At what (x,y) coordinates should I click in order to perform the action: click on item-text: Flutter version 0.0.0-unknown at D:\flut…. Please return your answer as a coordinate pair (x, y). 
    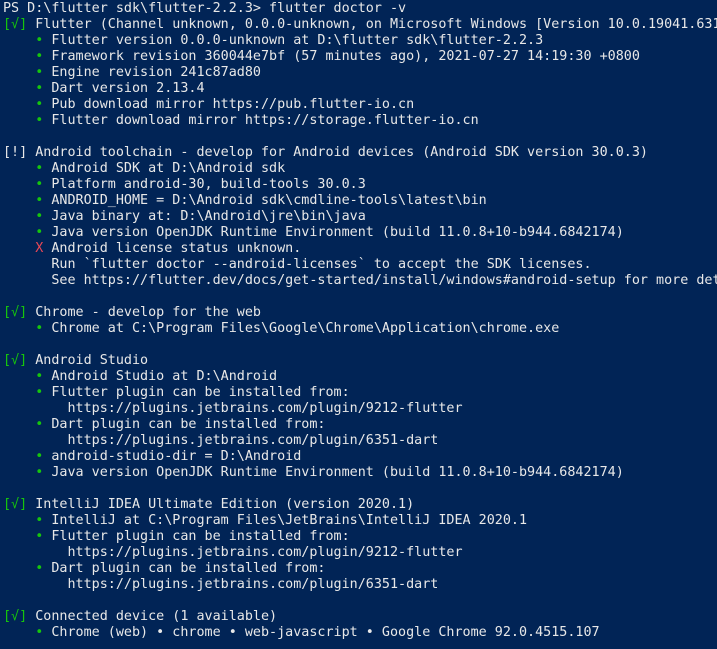
    Looking at the image, I should click on (297, 40).